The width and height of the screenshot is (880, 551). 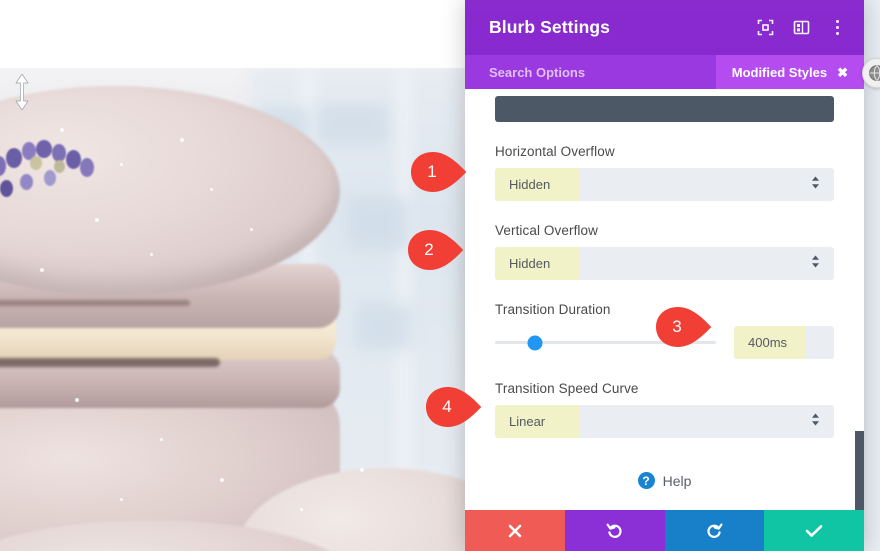 What do you see at coordinates (664, 184) in the screenshot?
I see `horizontal-overflow-select: Hidden` at bounding box center [664, 184].